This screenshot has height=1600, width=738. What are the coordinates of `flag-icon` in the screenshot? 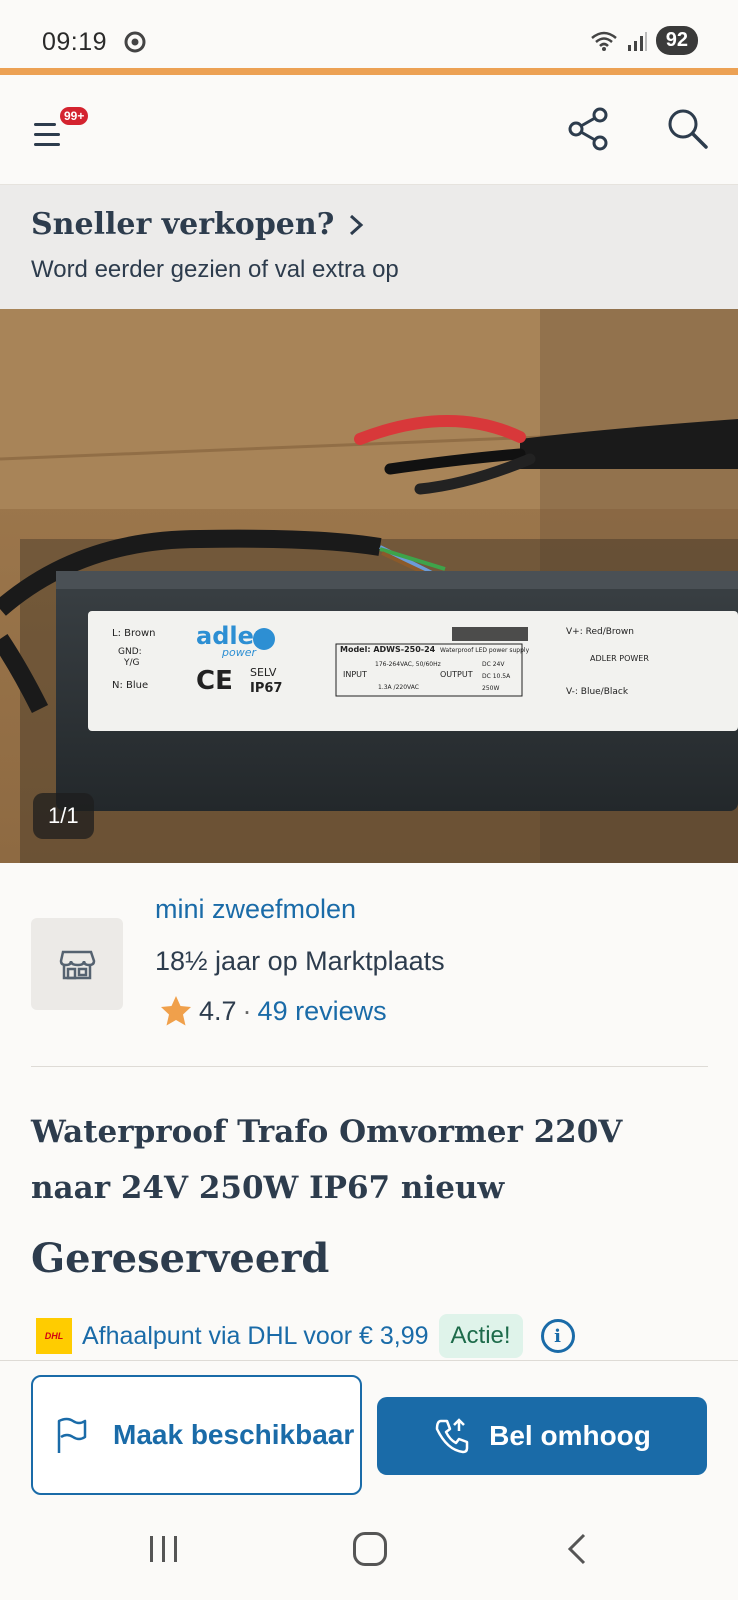 It's located at (72, 1435).